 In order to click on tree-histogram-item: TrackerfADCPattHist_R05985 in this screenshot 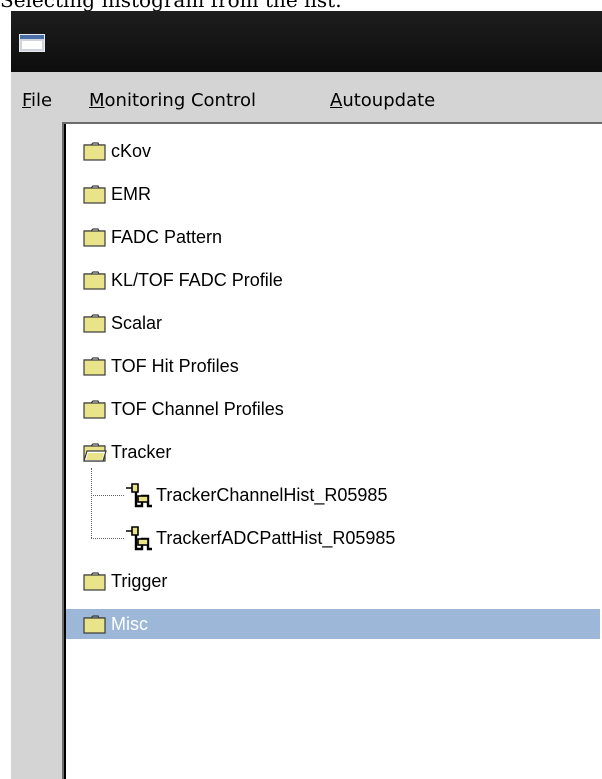, I will do `click(259, 538)`.